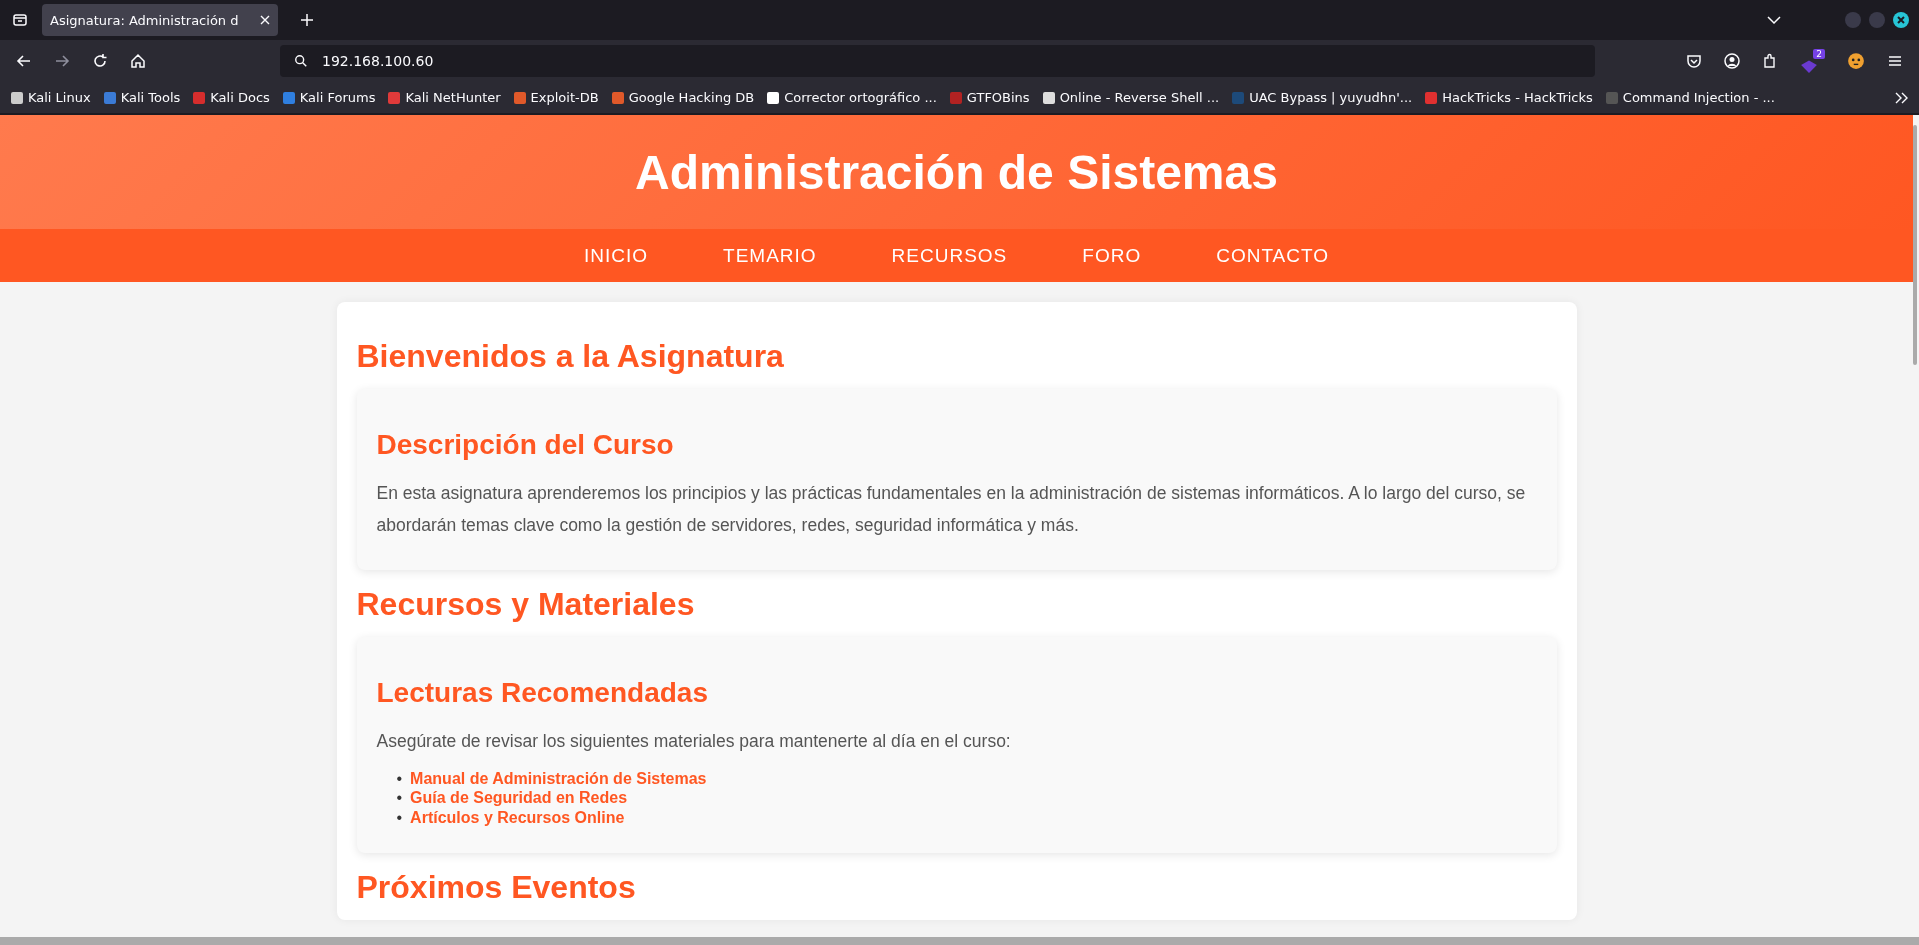 The width and height of the screenshot is (1919, 945). I want to click on close-icon, so click(265, 20).